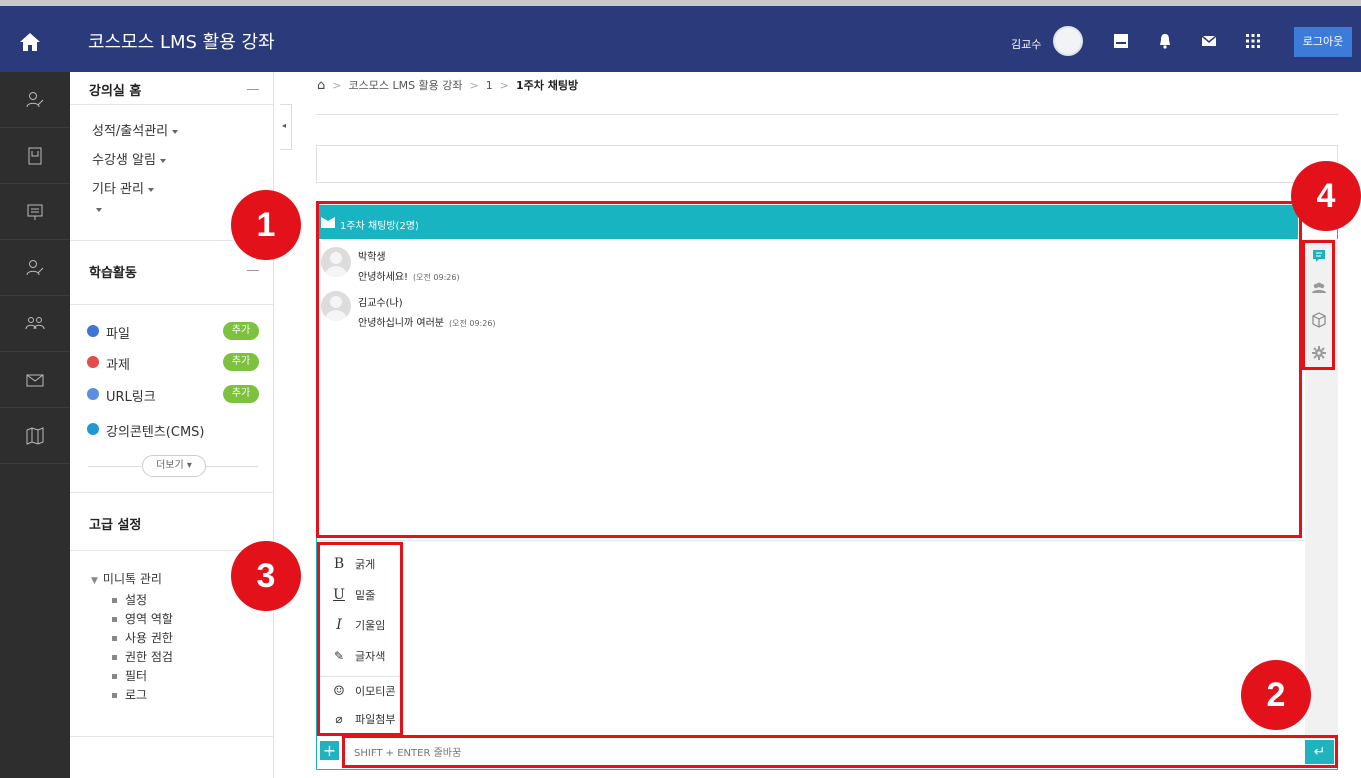 Image resolution: width=1361 pixels, height=778 pixels. I want to click on map-icon, so click(35, 435).